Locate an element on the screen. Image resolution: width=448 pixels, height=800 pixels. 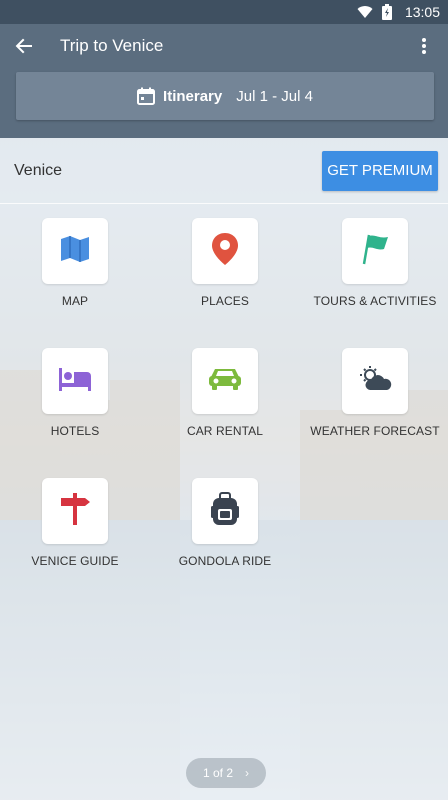
weather-icon is located at coordinates (375, 381).